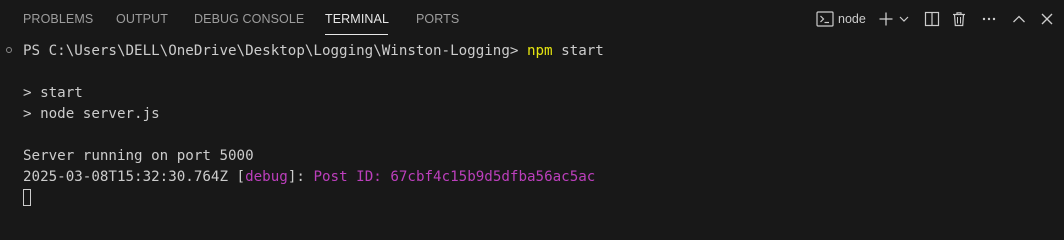 The height and width of the screenshot is (240, 1064). I want to click on command-decoration-icon, so click(9, 50).